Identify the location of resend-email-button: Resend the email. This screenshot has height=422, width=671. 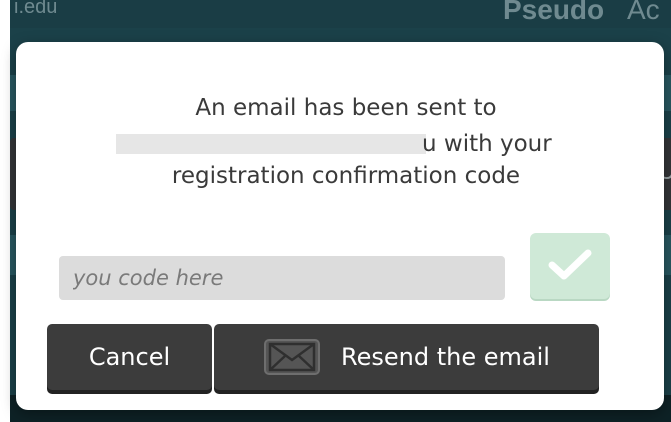
(406, 357).